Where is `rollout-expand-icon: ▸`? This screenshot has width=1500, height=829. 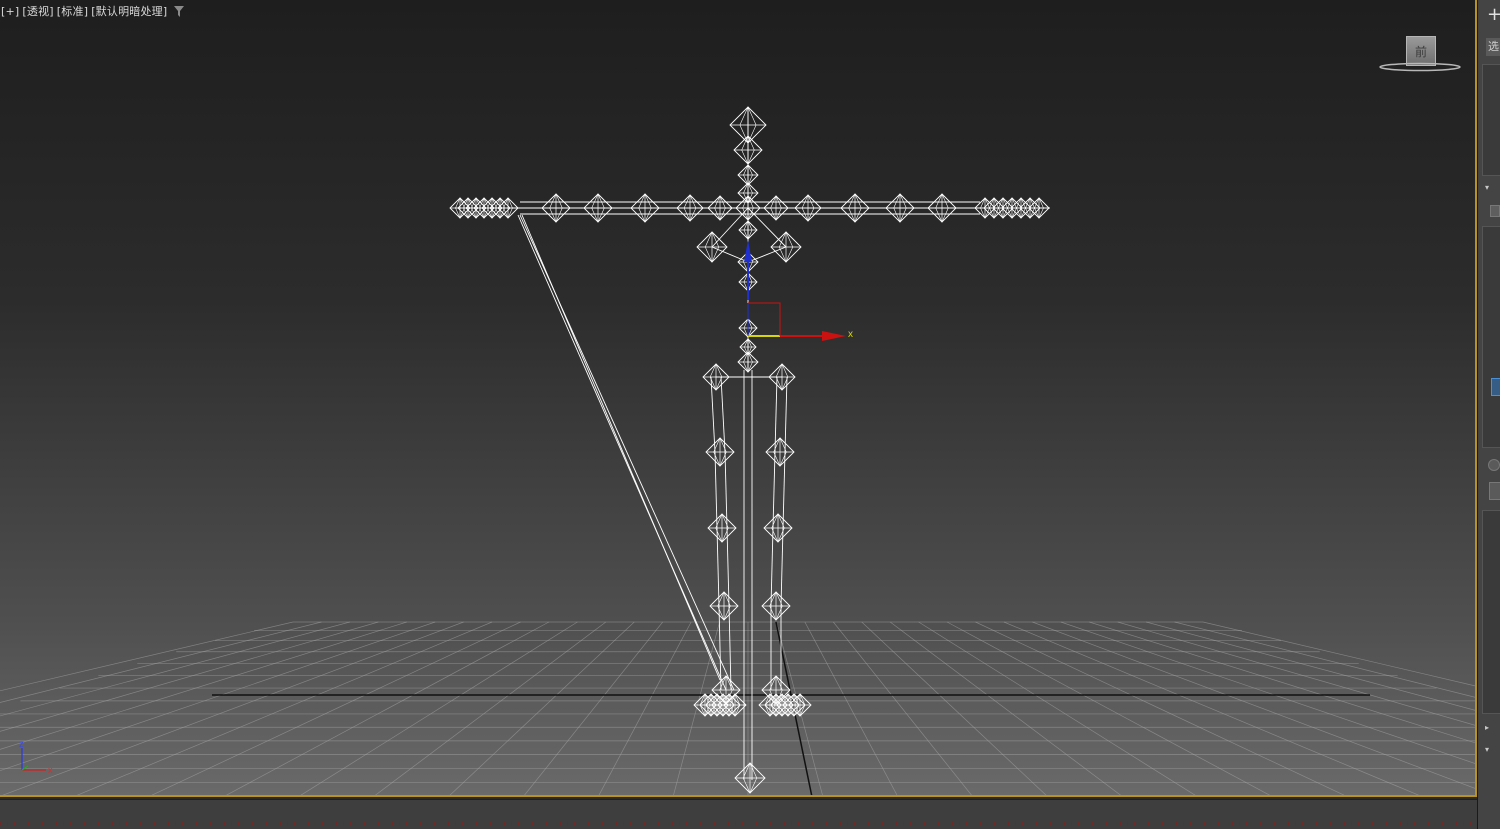
rollout-expand-icon: ▸ is located at coordinates (1487, 728).